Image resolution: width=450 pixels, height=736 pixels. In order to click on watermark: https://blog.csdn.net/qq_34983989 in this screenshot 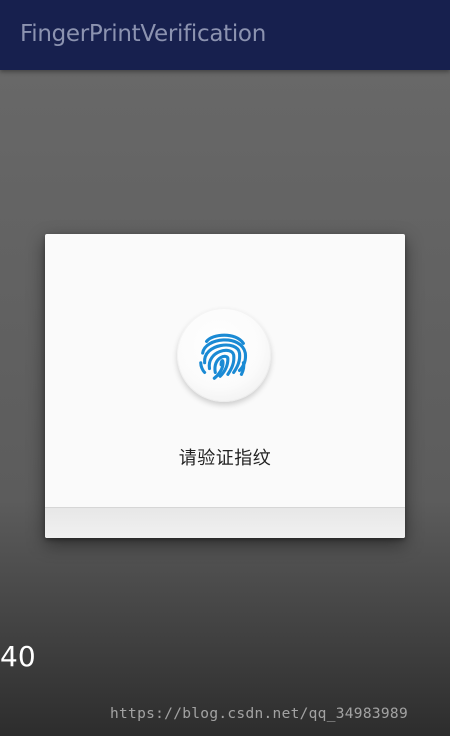, I will do `click(259, 714)`.